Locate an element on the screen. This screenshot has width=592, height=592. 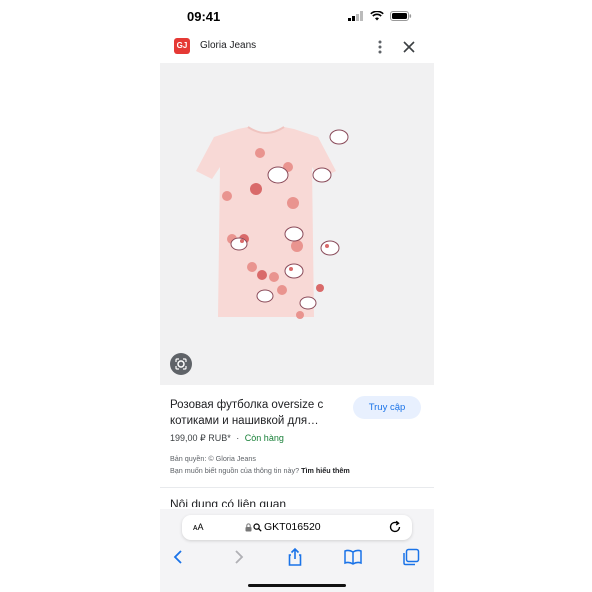
status-bar: 09:41 is located at coordinates (297, 17).